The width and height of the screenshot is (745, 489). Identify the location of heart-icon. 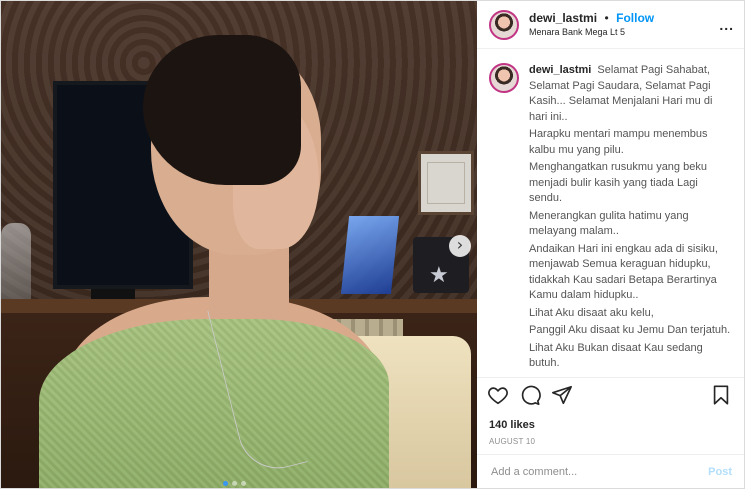
(498, 395).